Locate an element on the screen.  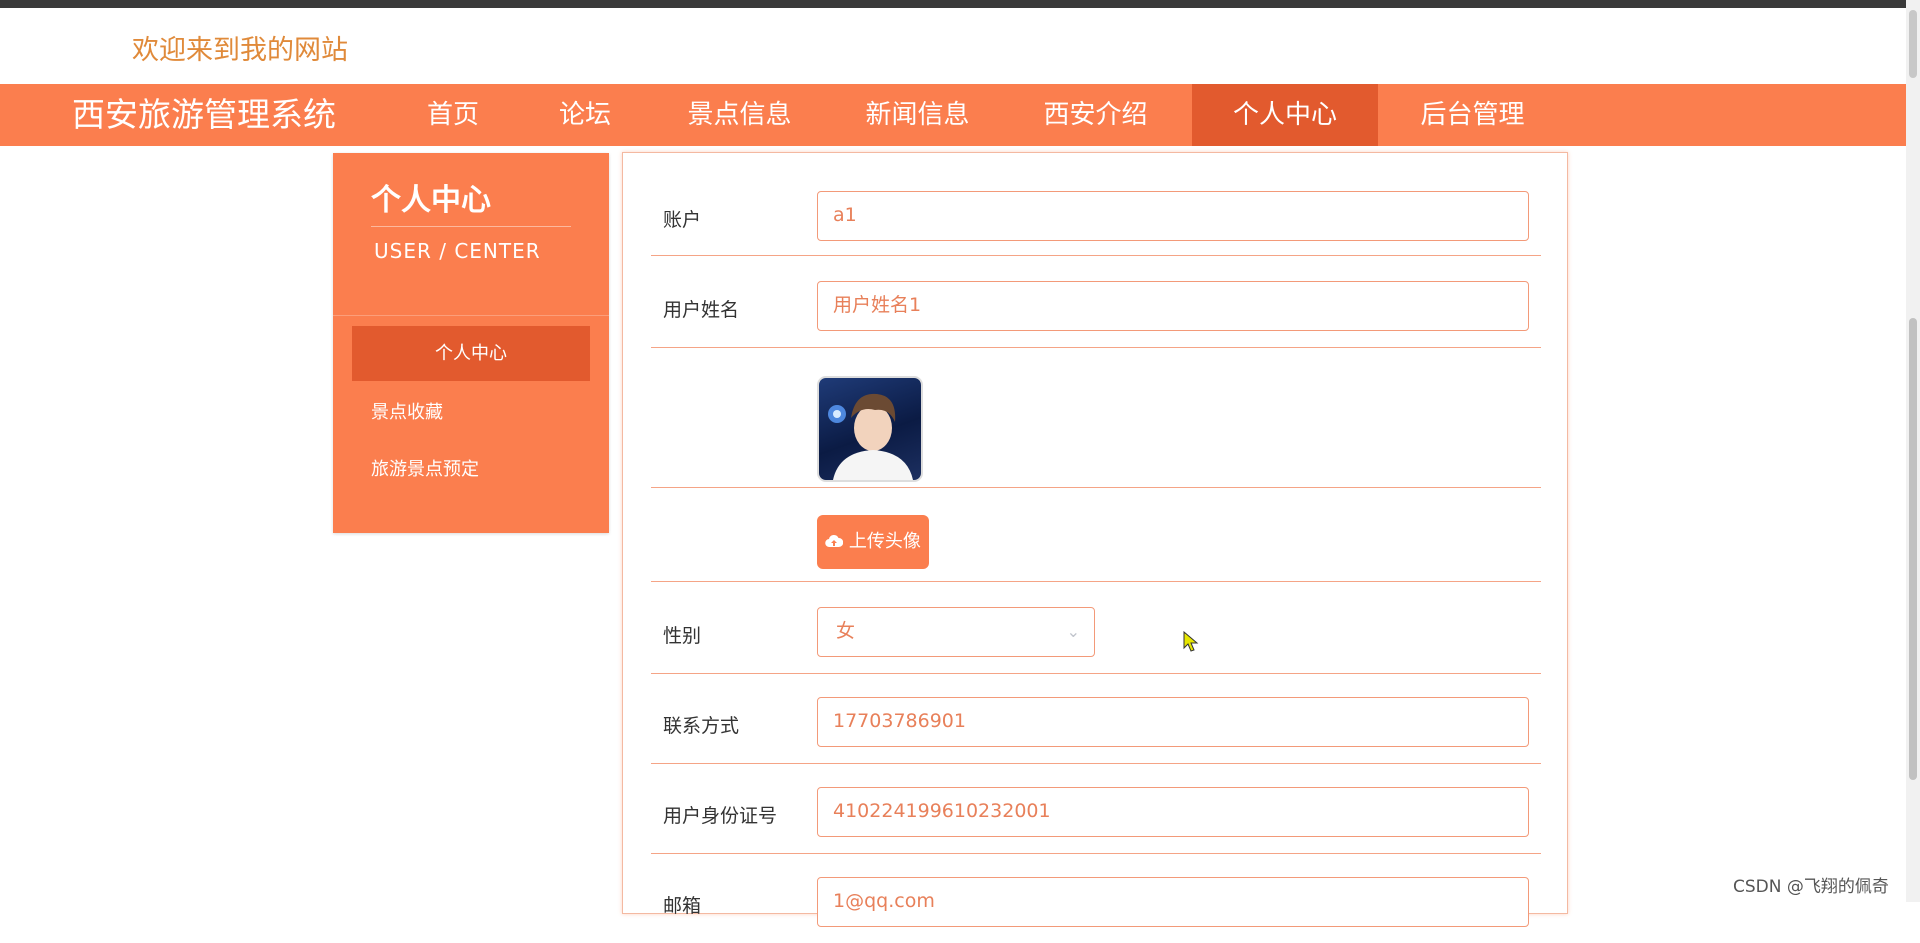
form-row-upload: 上传头像 is located at coordinates (1096, 535).